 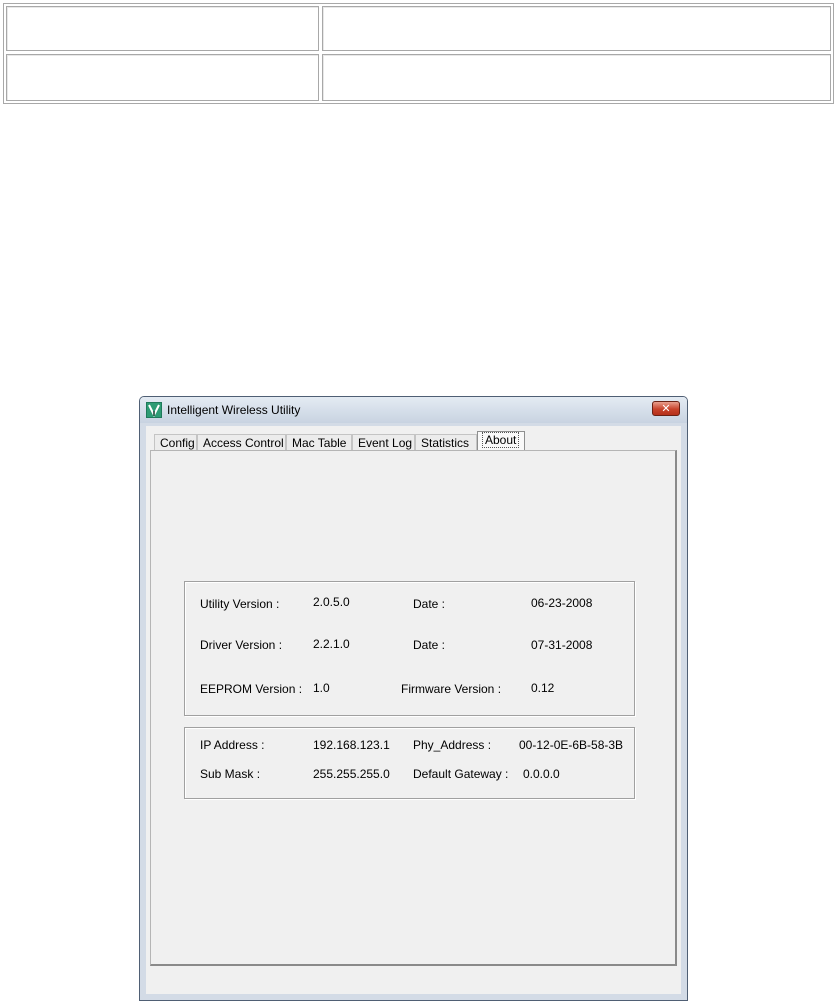 I want to click on firmware-version-label: Firmware Version :, so click(x=451, y=689).